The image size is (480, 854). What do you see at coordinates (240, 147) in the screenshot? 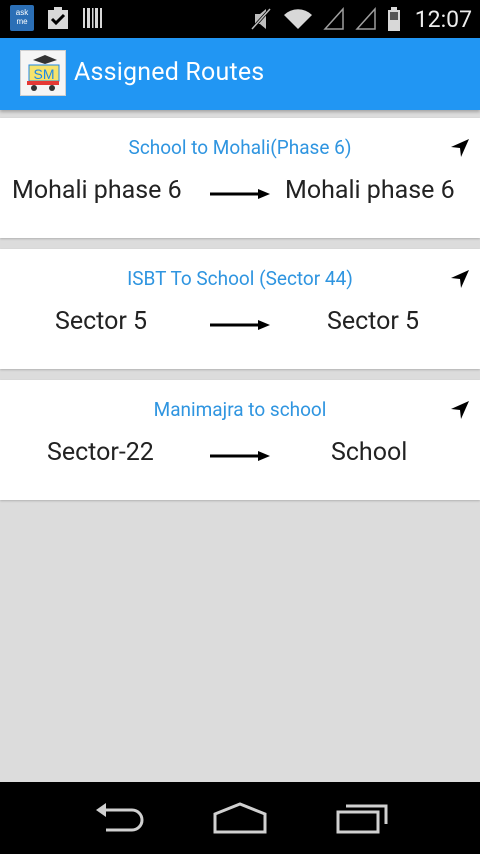
I see `route-title: School to Mohali(Phase 6)` at bounding box center [240, 147].